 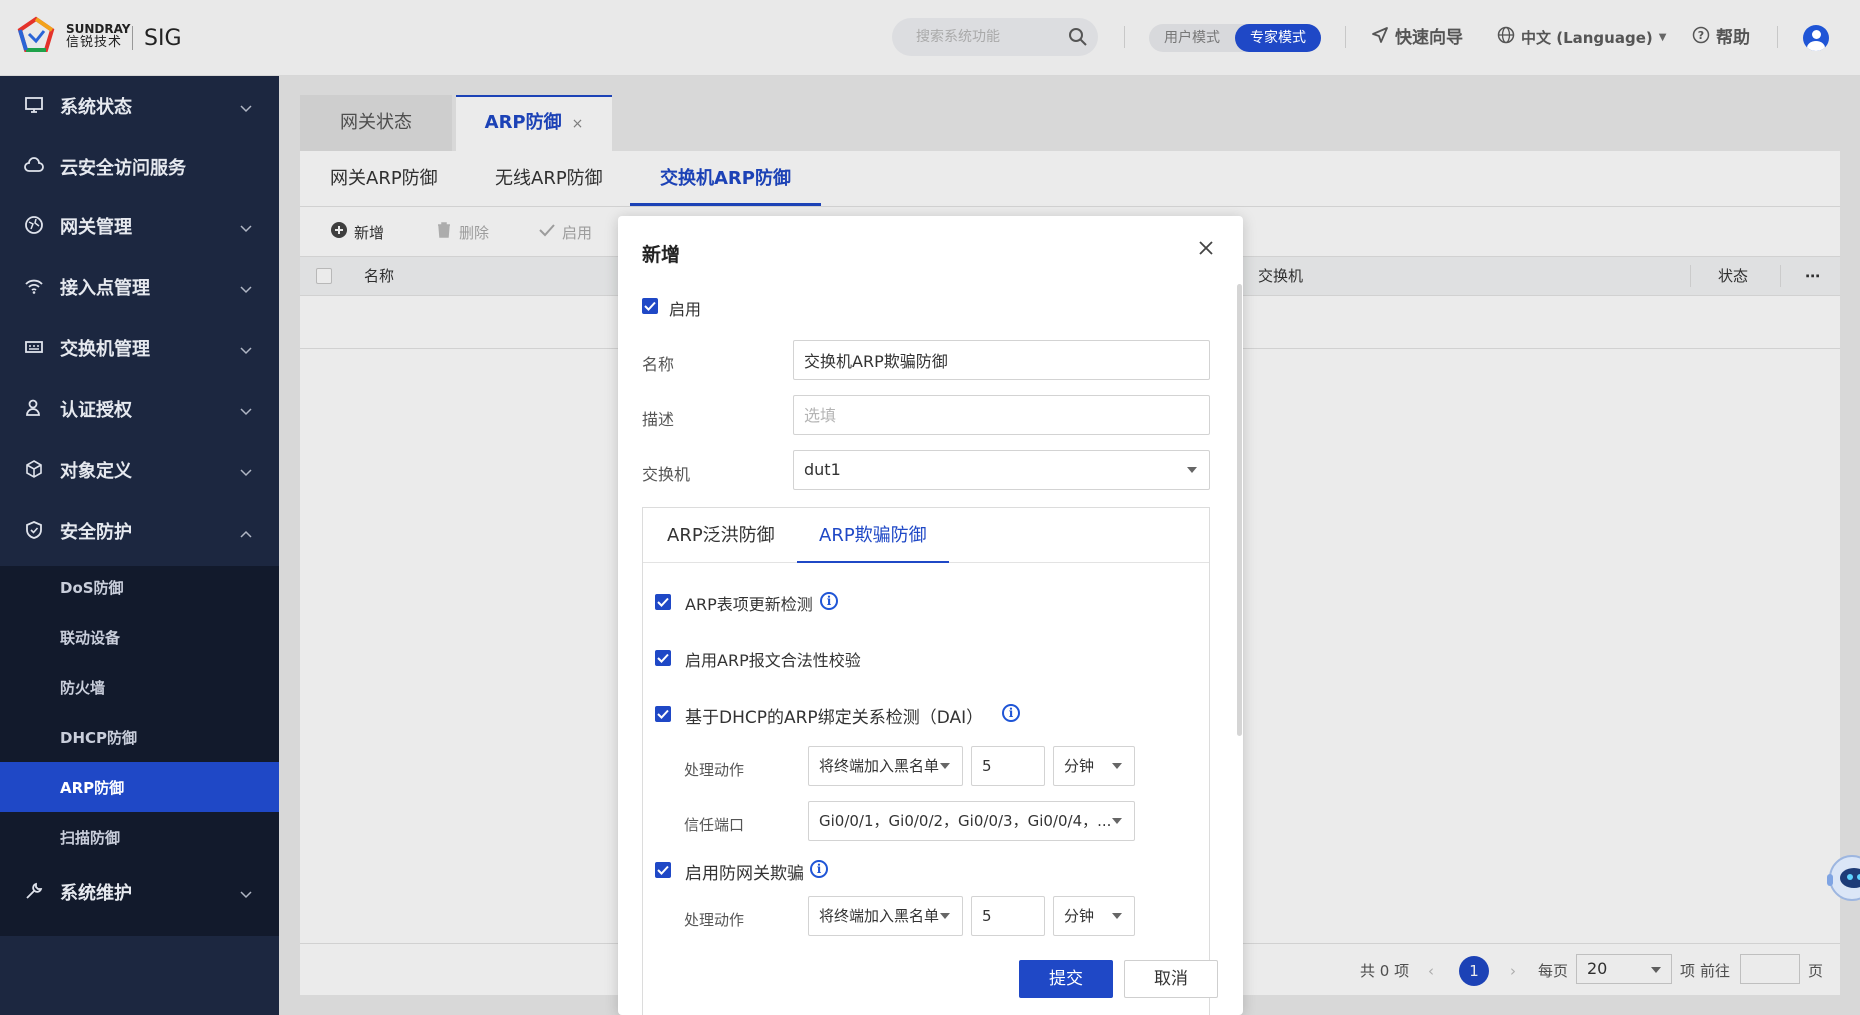 I want to click on shield-icon, so click(x=34, y=530).